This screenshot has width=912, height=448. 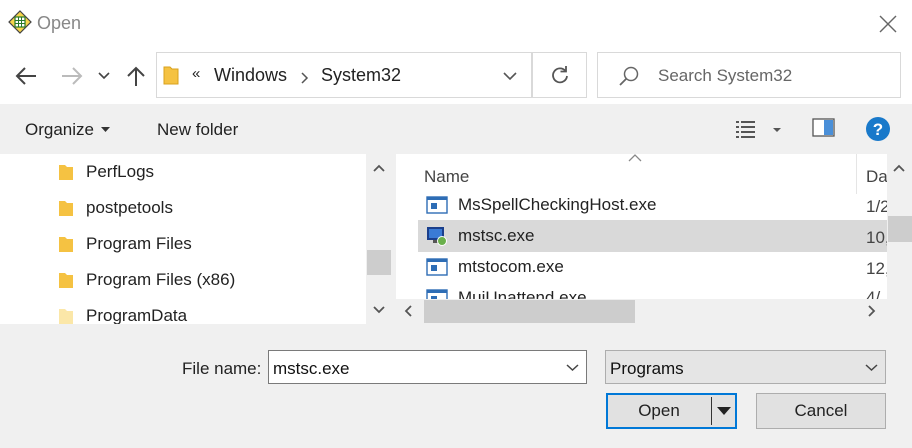 What do you see at coordinates (856, 174) in the screenshot?
I see `column-divider` at bounding box center [856, 174].